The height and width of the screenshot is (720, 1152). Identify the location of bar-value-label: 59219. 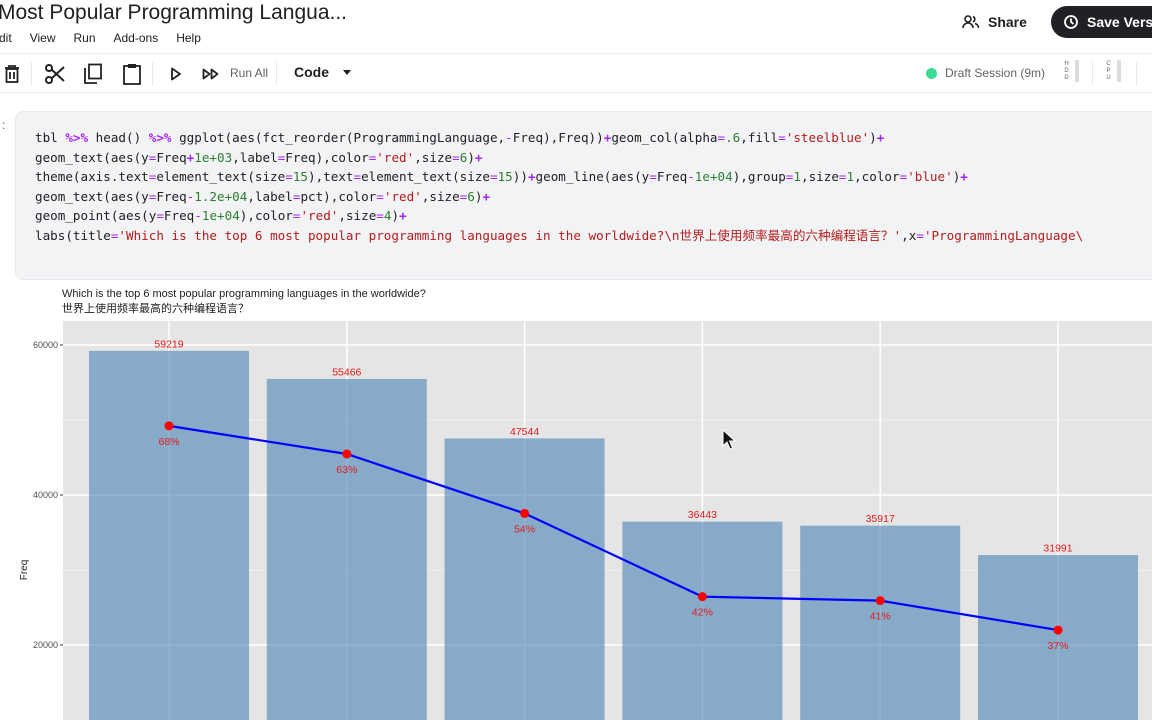
(168, 344).